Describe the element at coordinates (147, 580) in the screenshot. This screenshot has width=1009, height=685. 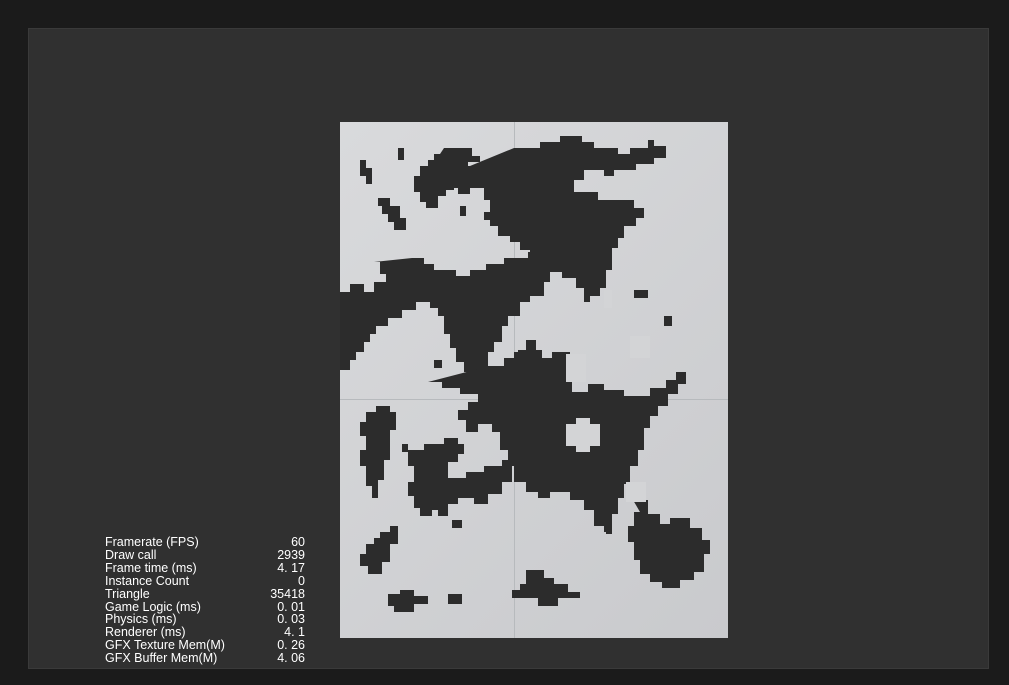
I see `stat-label: Instance Count` at that location.